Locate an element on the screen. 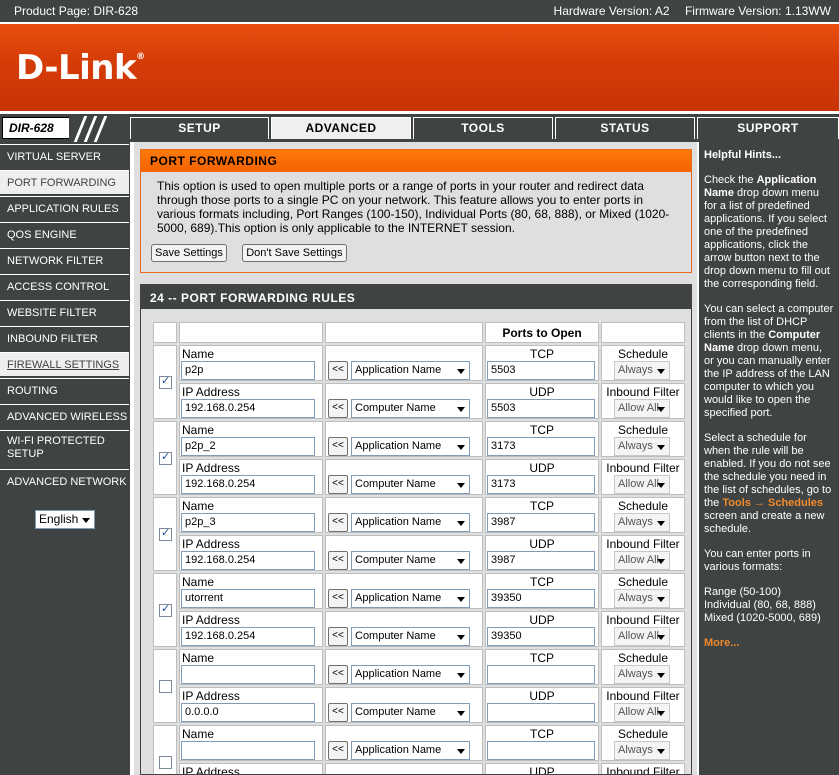 The image size is (839, 775). sidebar-item-inbound-filter: INBOUND FILTER is located at coordinates (64, 338).